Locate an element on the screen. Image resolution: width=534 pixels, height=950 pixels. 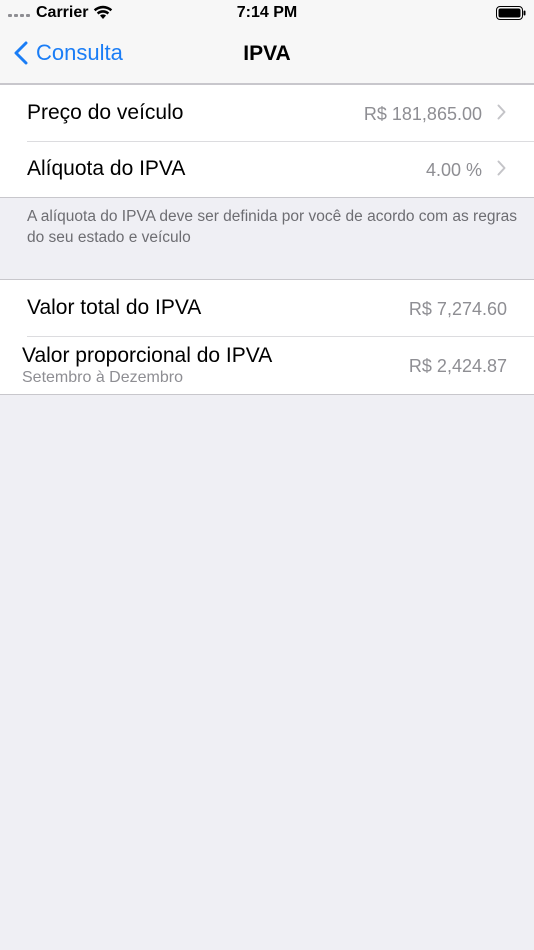
clock: 7:14 PM is located at coordinates (267, 12).